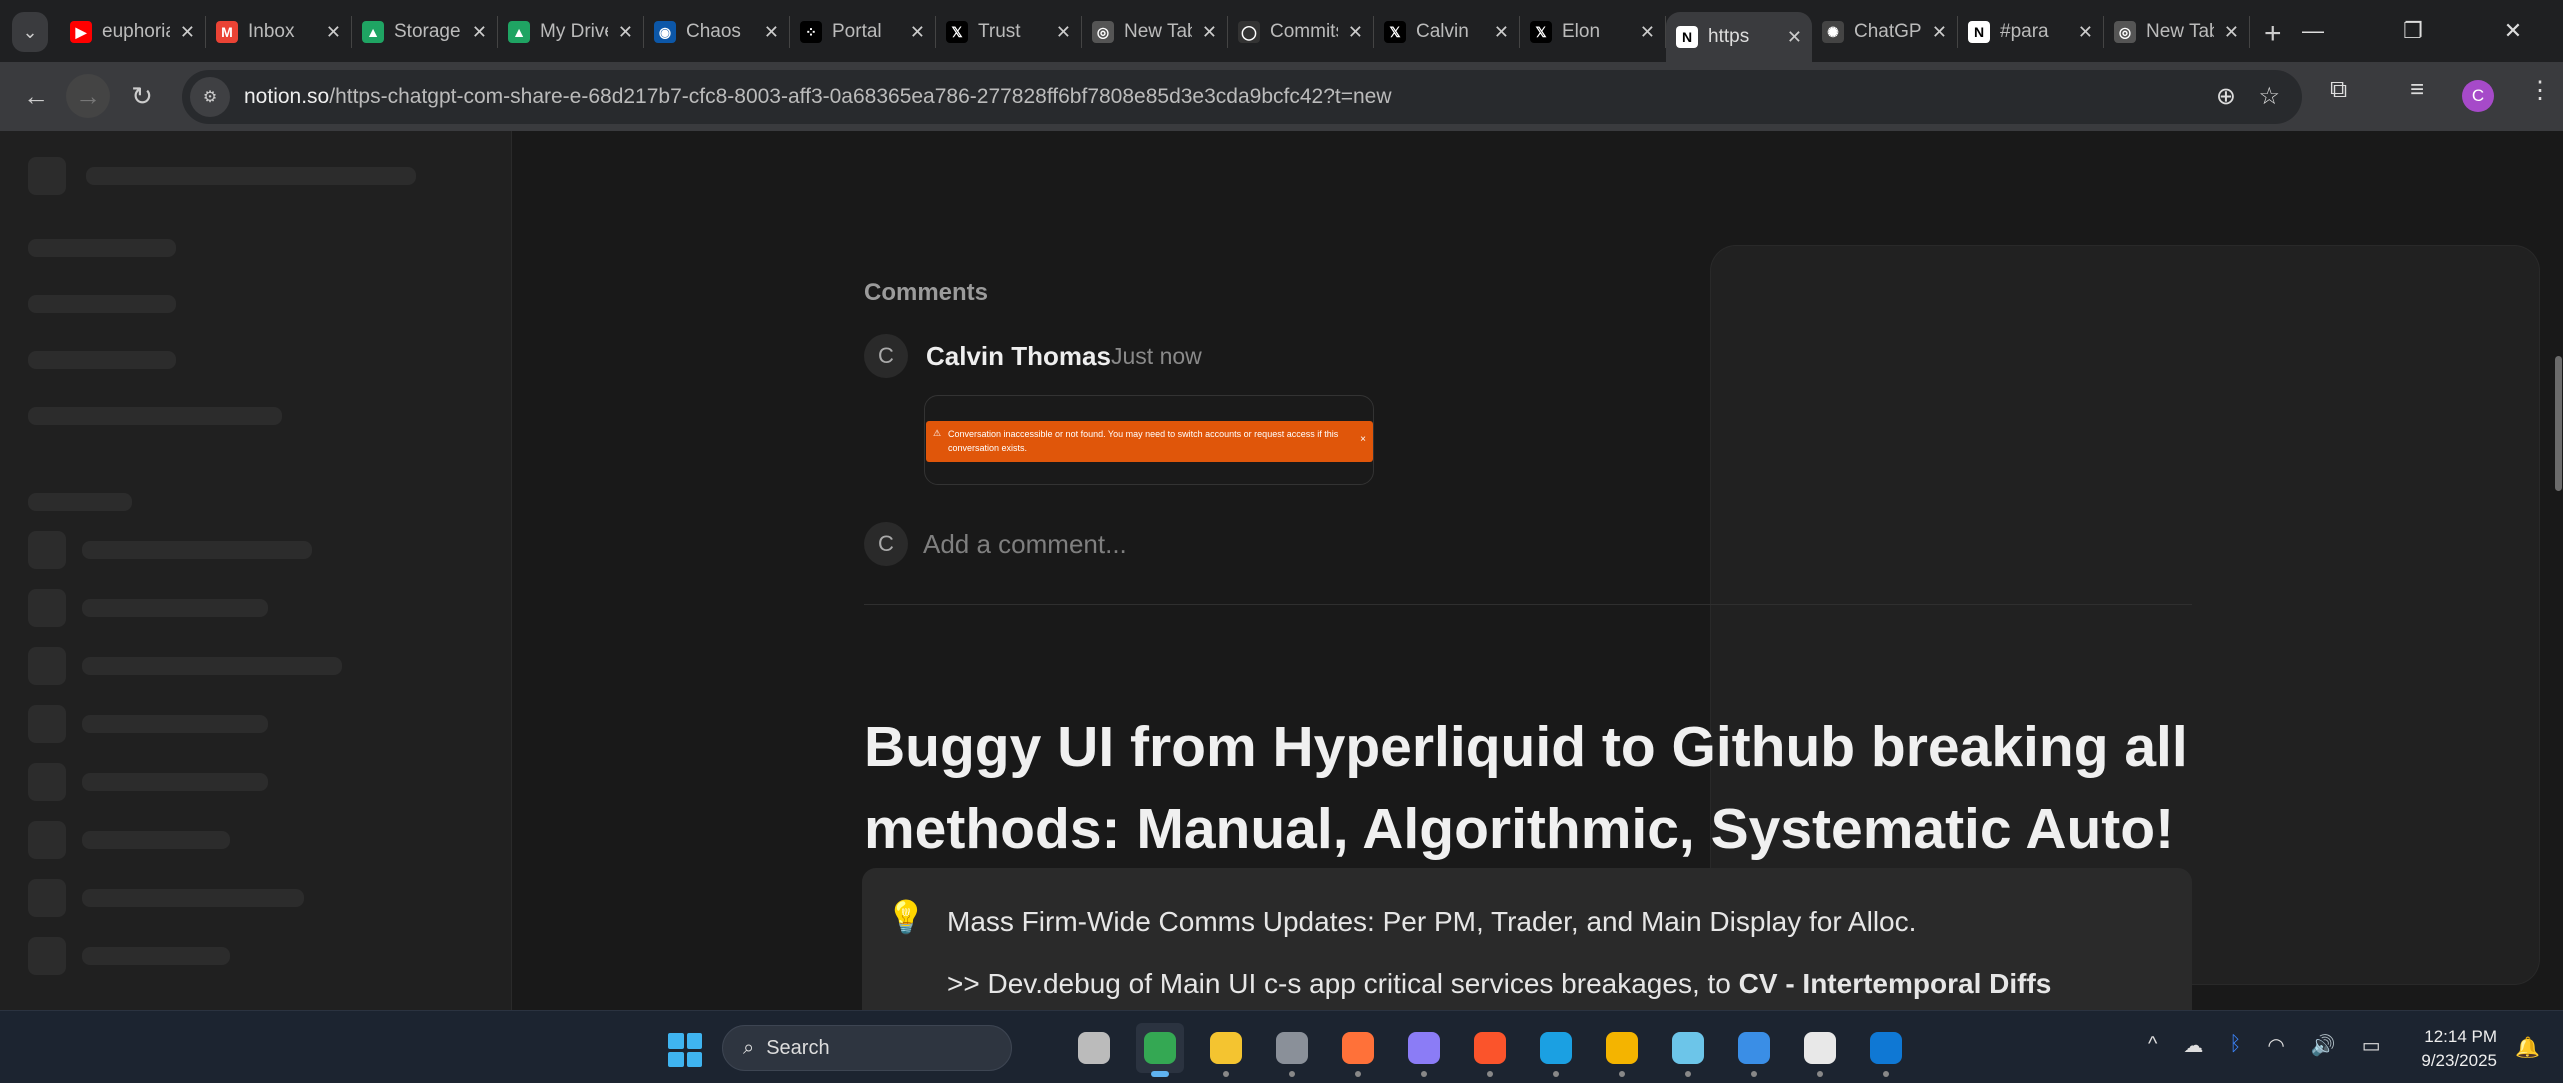 The image size is (2563, 1083). What do you see at coordinates (142, 96) in the screenshot?
I see `reload-button: ↻` at bounding box center [142, 96].